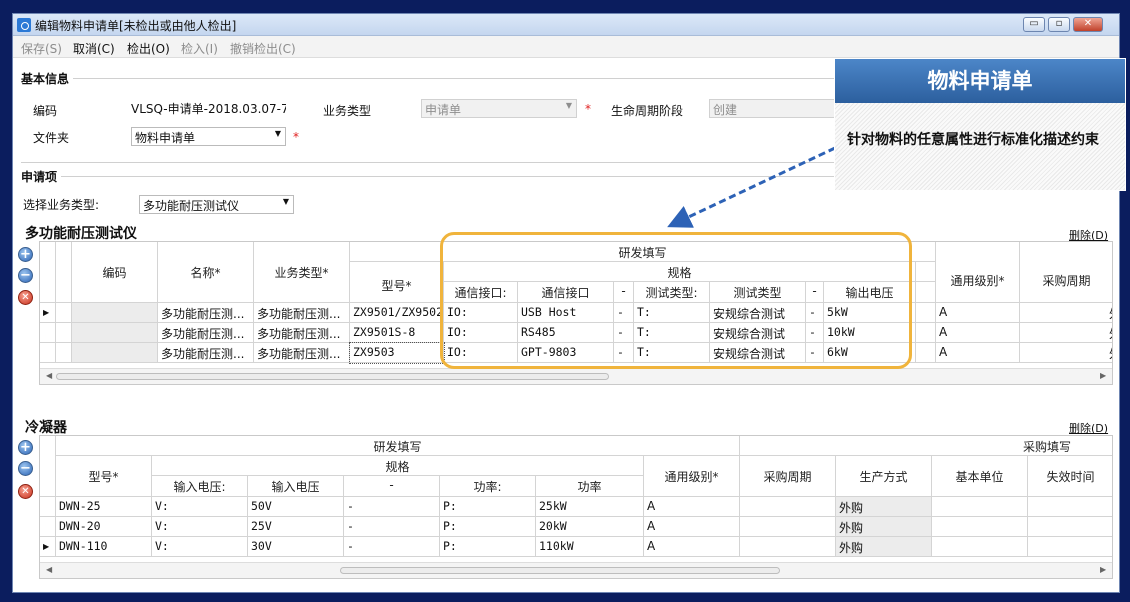 Image resolution: width=1130 pixels, height=602 pixels. What do you see at coordinates (263, 48) in the screenshot?
I see `menu-undo-checkout: 撤销检出(C)` at bounding box center [263, 48].